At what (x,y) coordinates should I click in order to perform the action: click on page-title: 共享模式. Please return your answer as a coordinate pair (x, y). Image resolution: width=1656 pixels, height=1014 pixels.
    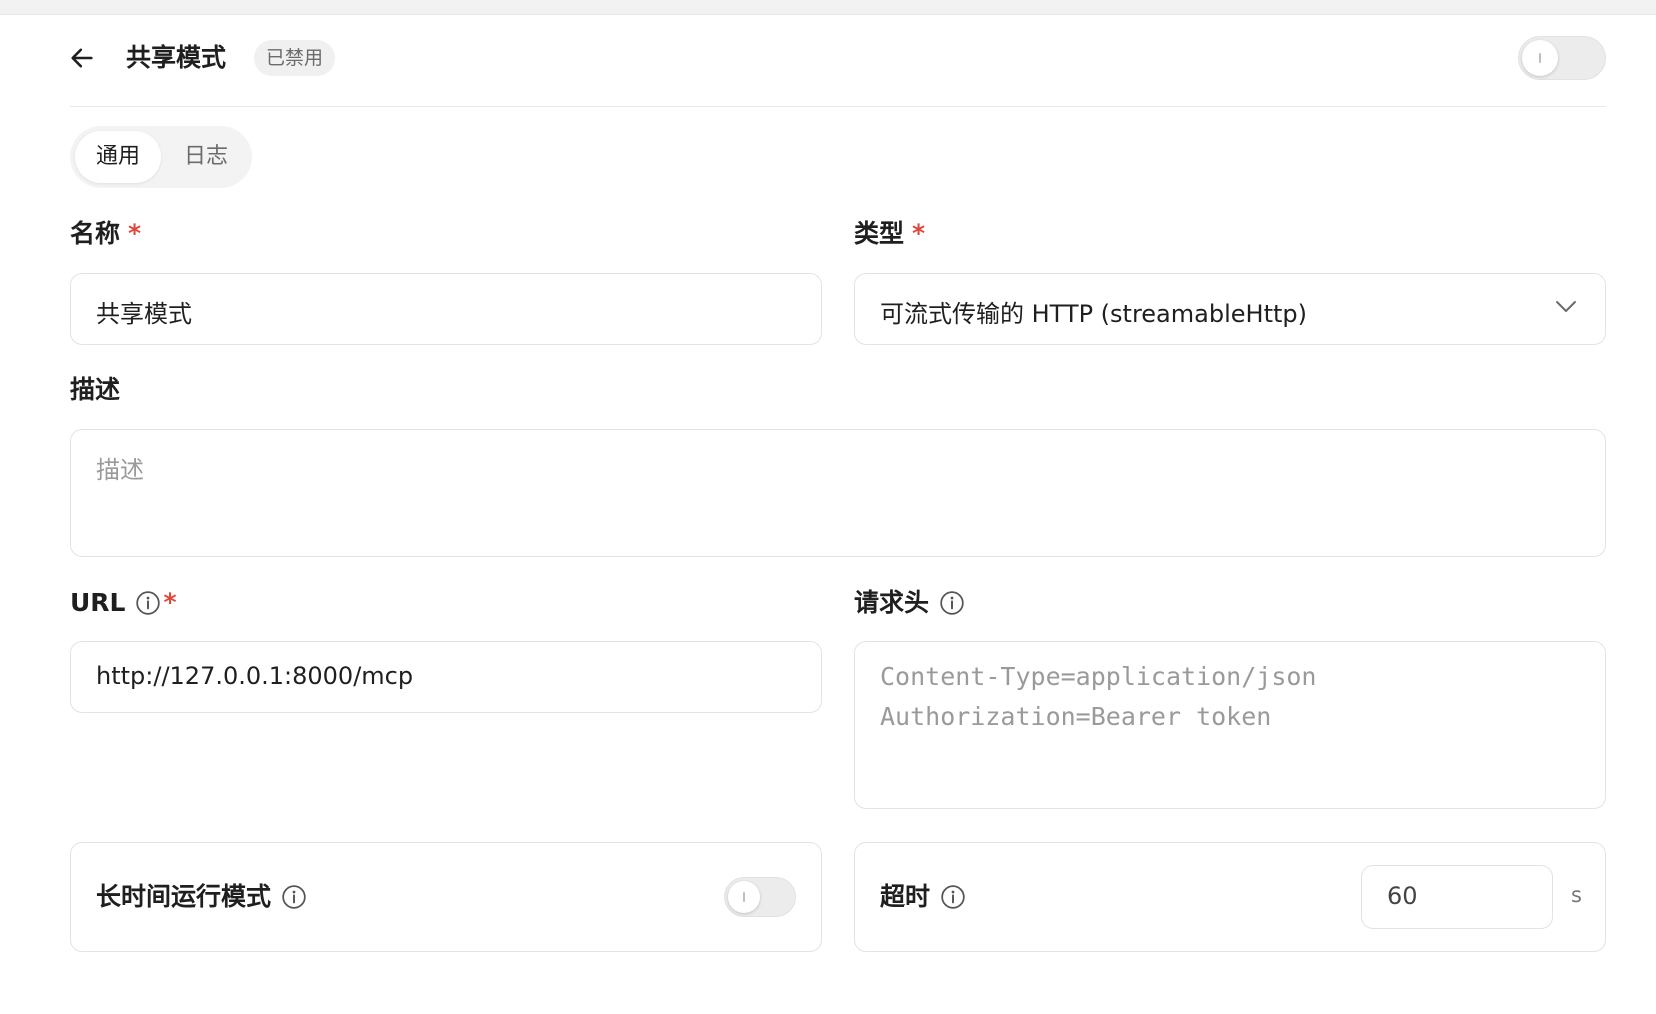
    Looking at the image, I should click on (176, 57).